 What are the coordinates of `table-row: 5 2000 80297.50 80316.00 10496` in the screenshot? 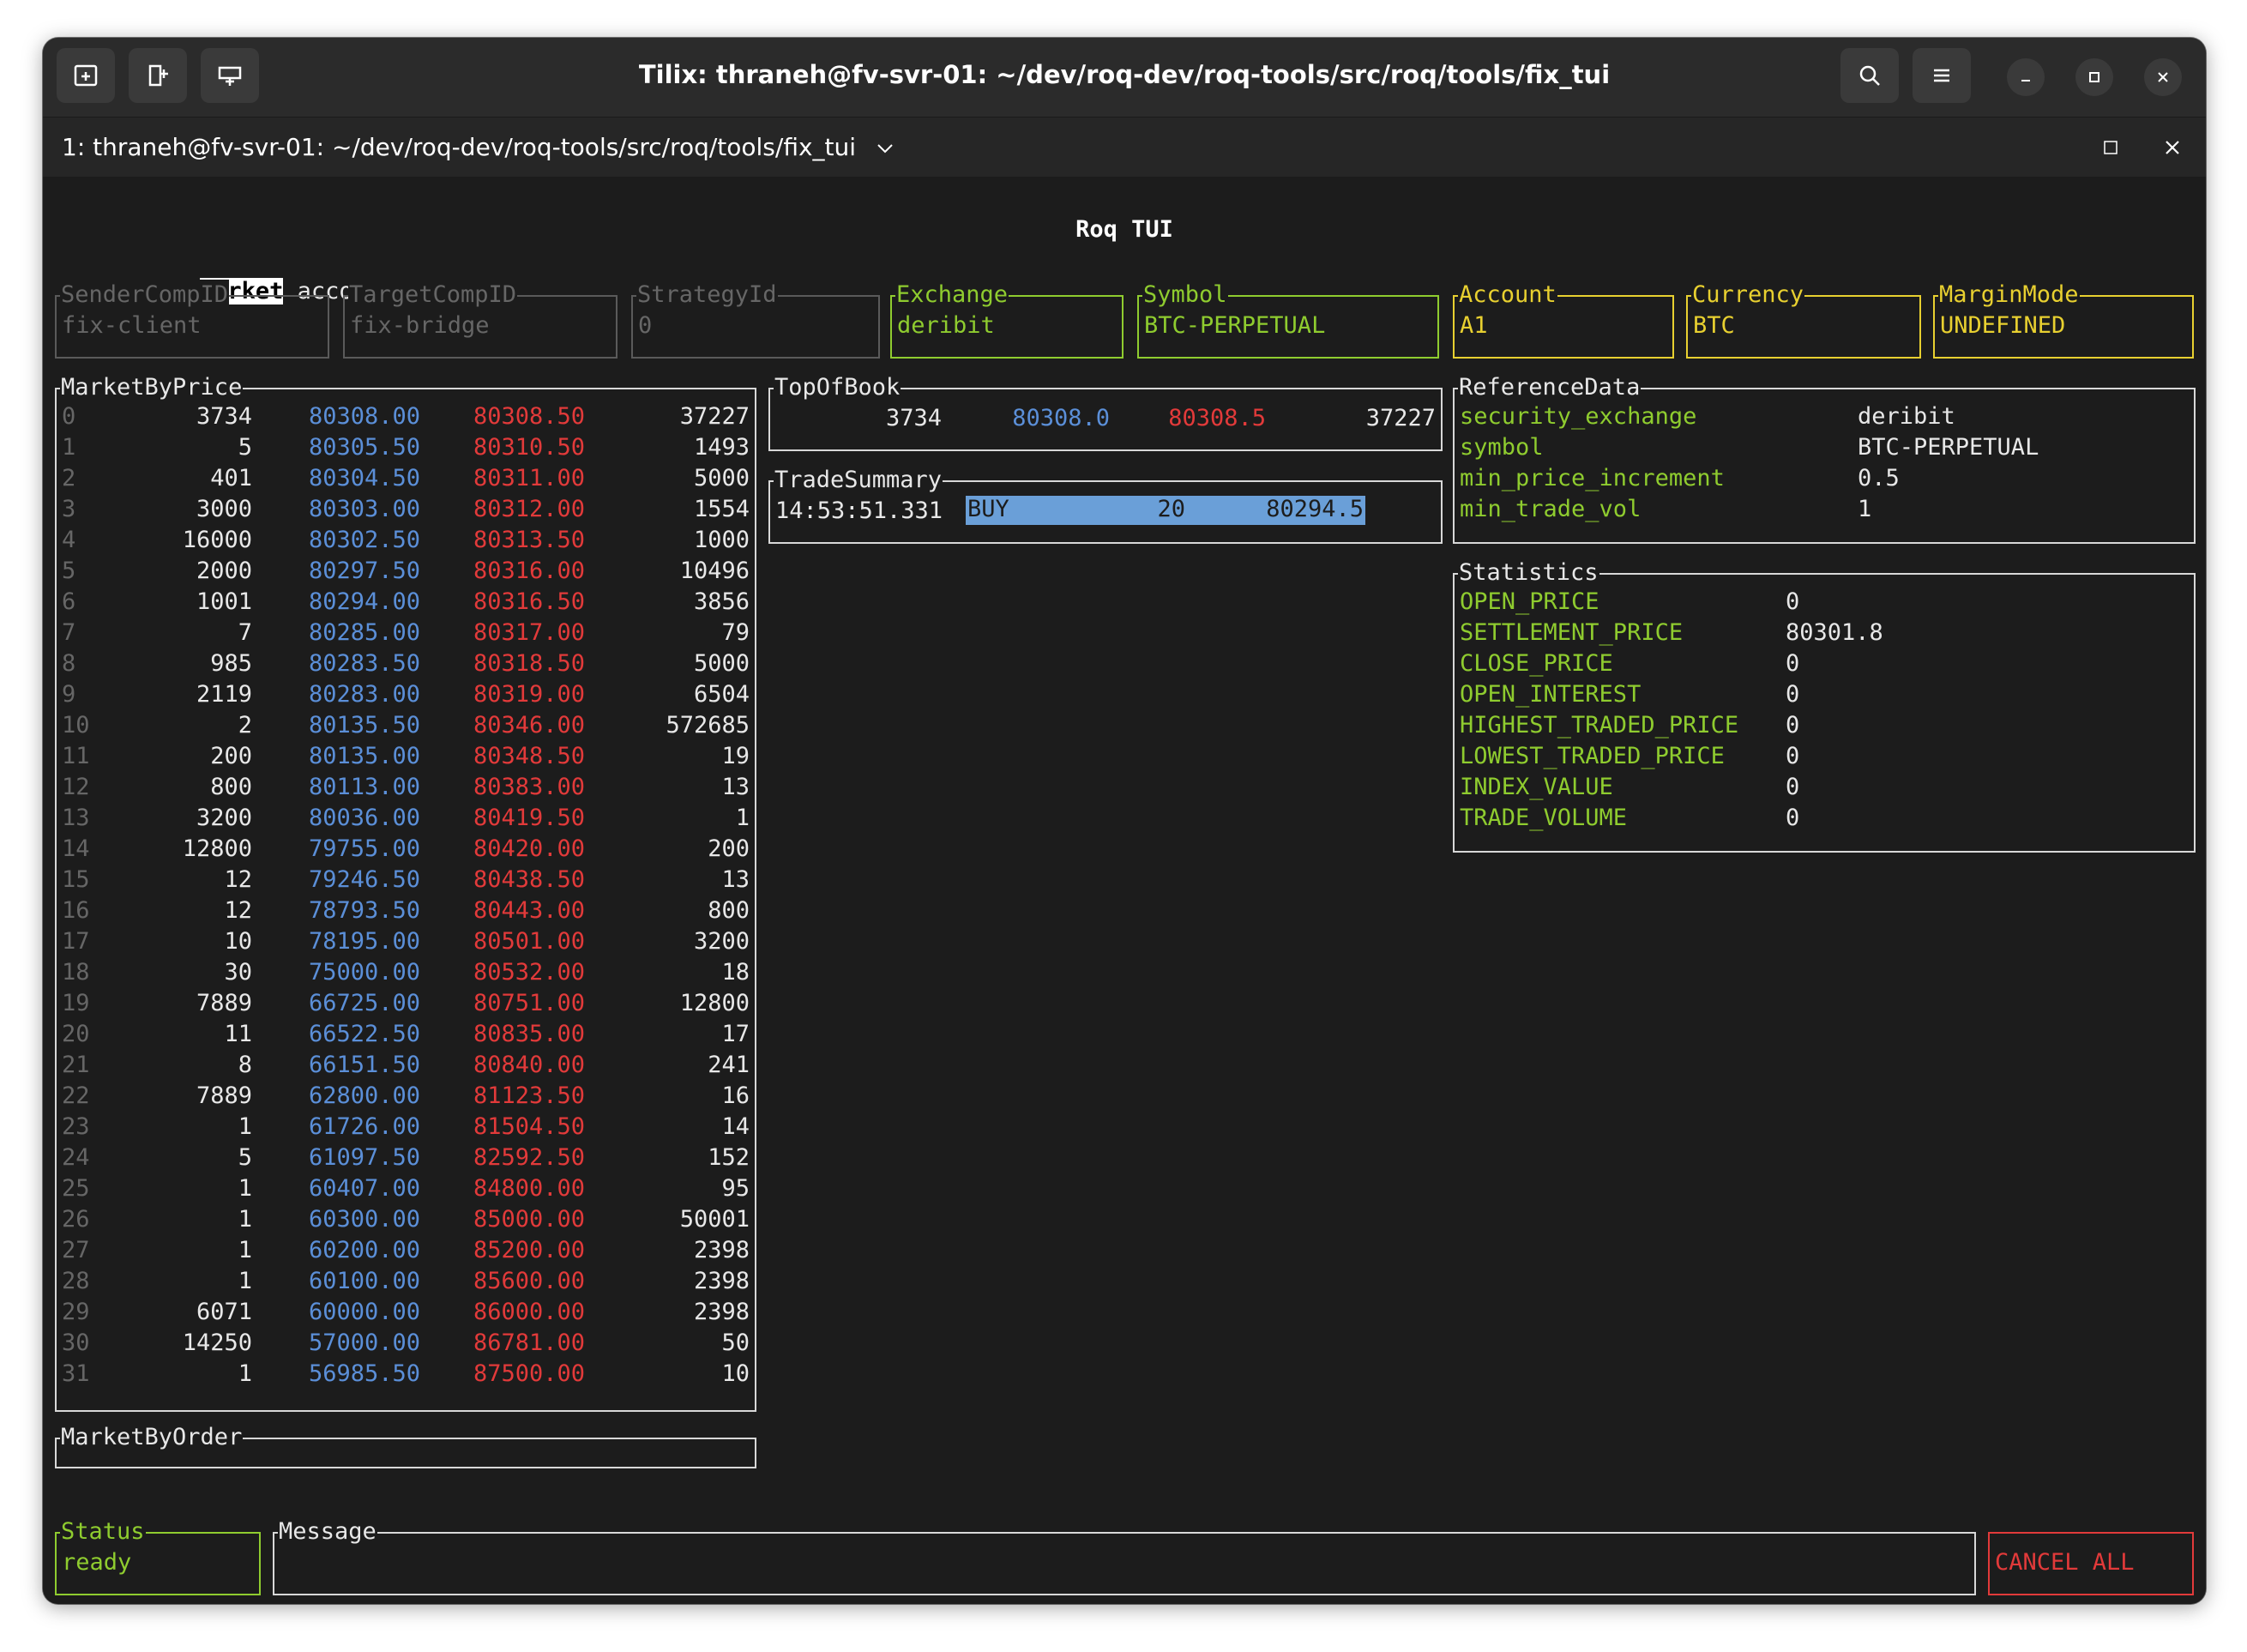 It's located at (406, 571).